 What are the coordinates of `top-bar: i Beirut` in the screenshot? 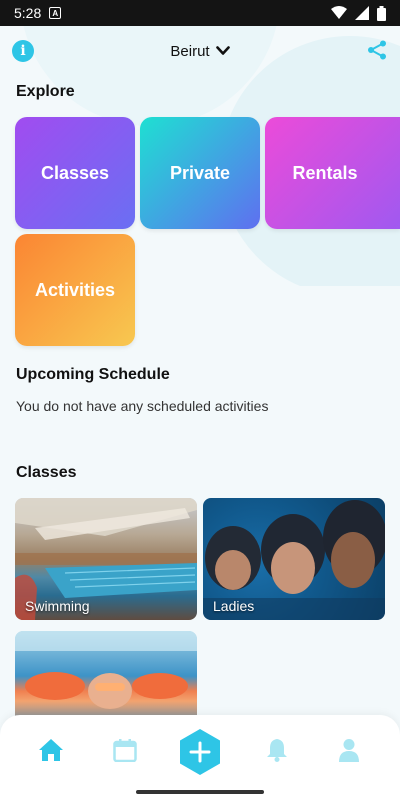 It's located at (200, 51).